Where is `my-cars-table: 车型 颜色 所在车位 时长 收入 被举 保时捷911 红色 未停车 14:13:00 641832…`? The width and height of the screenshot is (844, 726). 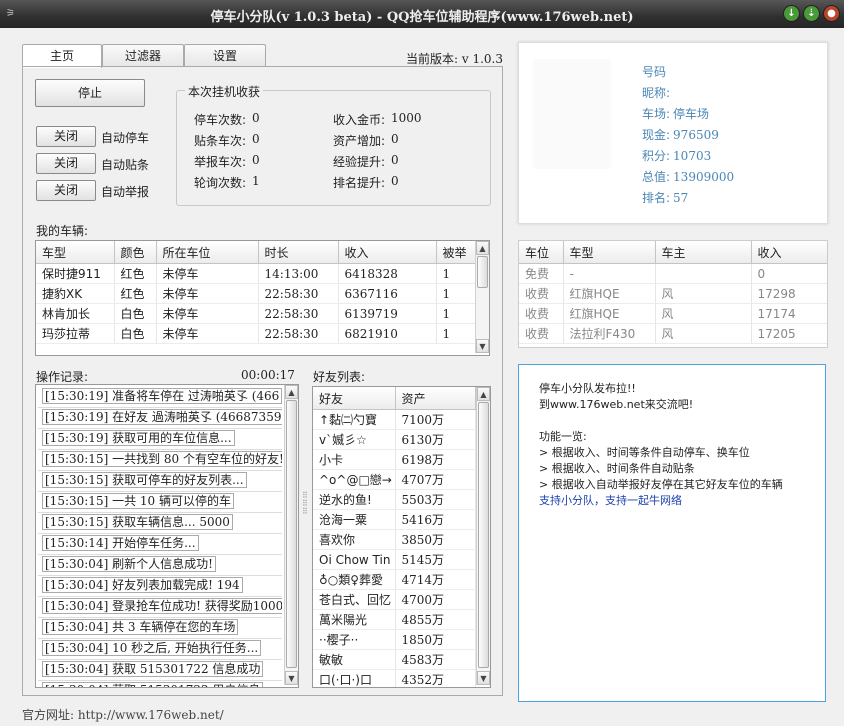 my-cars-table: 车型 颜色 所在车位 时长 收入 被举 保时捷911 红色 未停车 14:13:00 641832… is located at coordinates (262, 298).